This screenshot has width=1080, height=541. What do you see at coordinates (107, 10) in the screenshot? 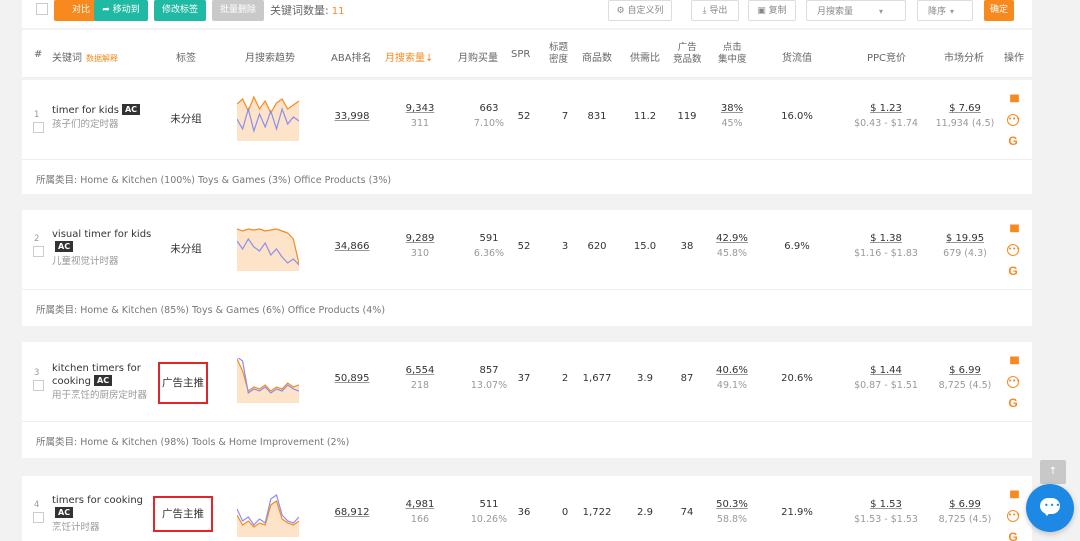
I see `arrow-icon: ➦` at bounding box center [107, 10].